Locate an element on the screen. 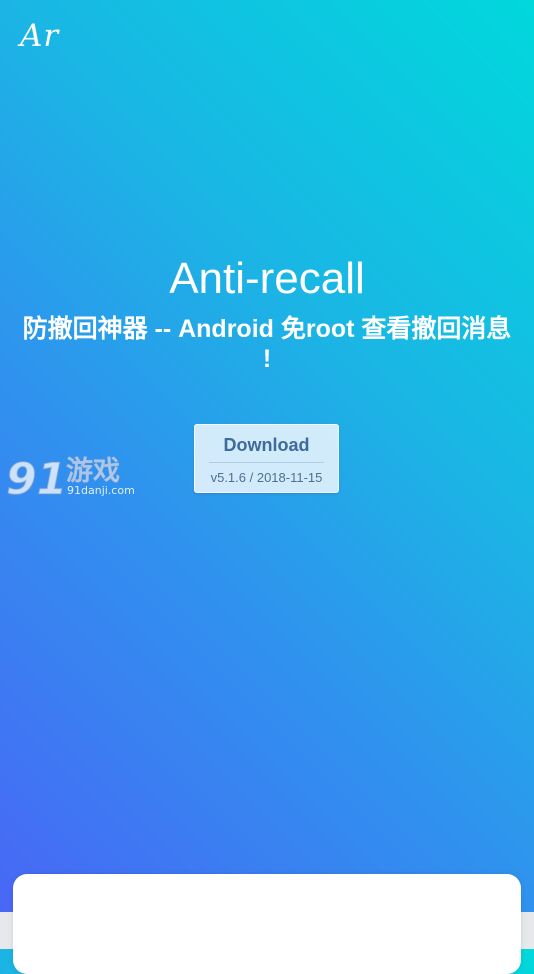  watermark-domain: 91danji.com is located at coordinates (101, 490).